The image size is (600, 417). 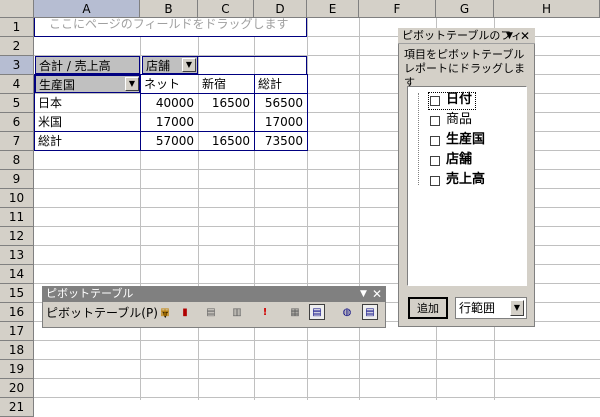 What do you see at coordinates (17, 160) in the screenshot?
I see `row-header-8: 8` at bounding box center [17, 160].